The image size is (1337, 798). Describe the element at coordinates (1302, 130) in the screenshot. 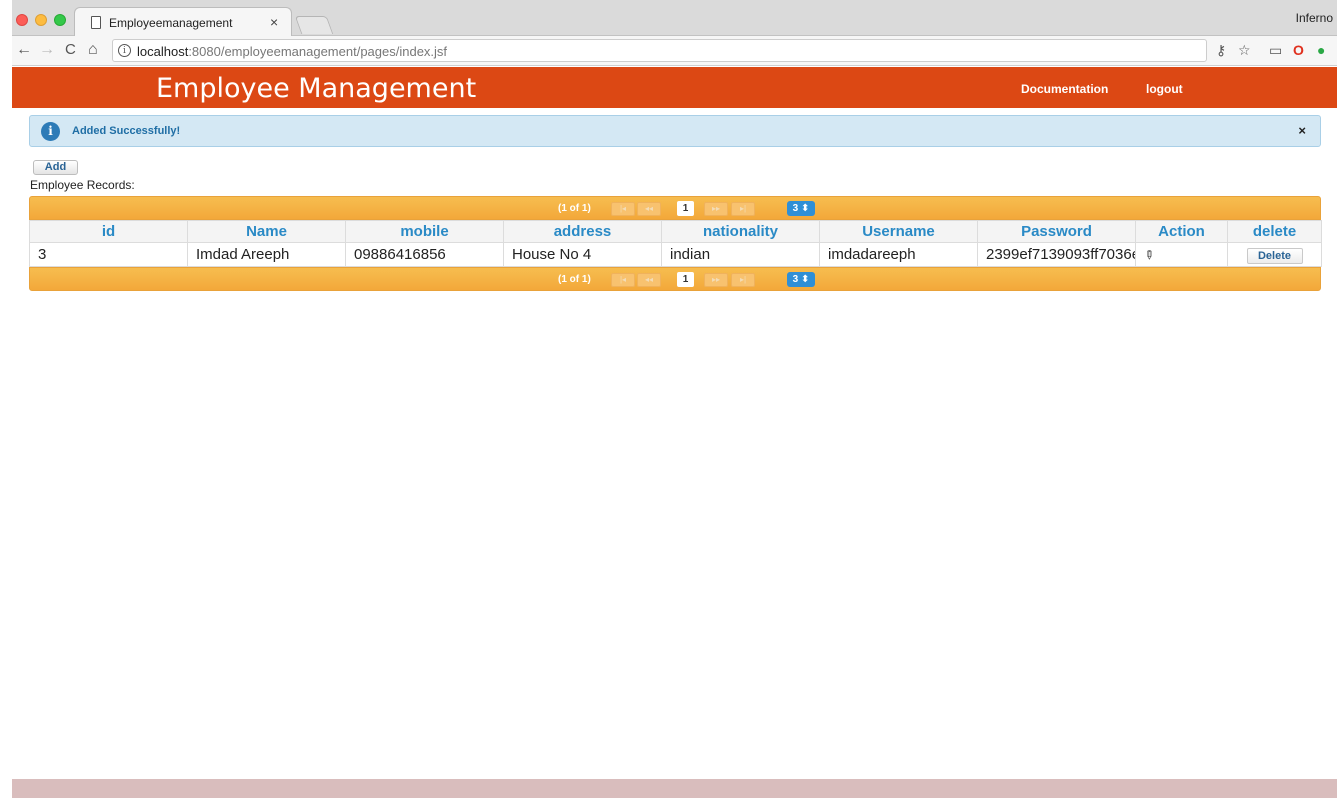

I see `close-icon: ×` at that location.